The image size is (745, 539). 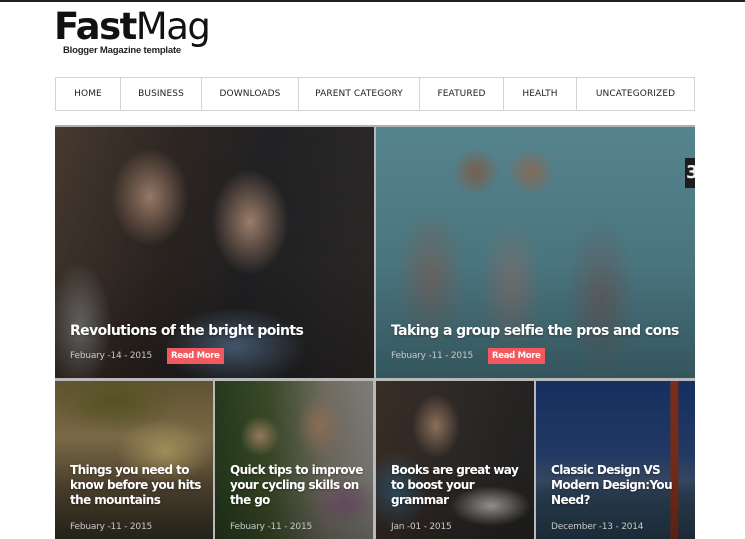 What do you see at coordinates (597, 527) in the screenshot?
I see `post-date: December -13 - 2014` at bounding box center [597, 527].